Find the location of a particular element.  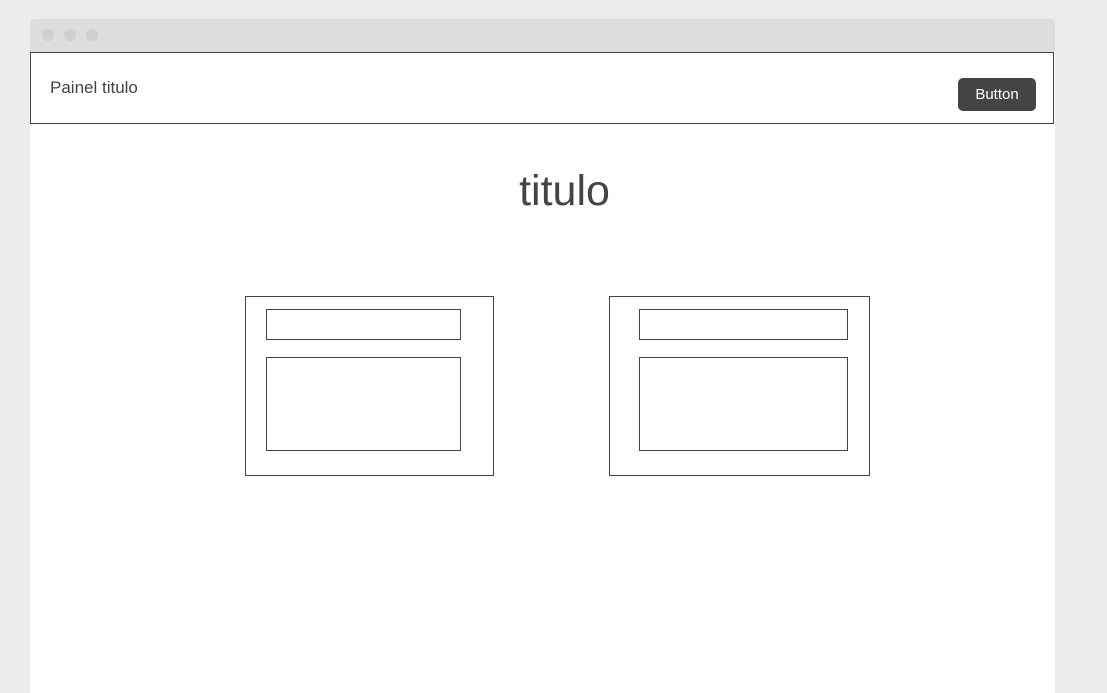

page-title: titulo is located at coordinates (564, 191).